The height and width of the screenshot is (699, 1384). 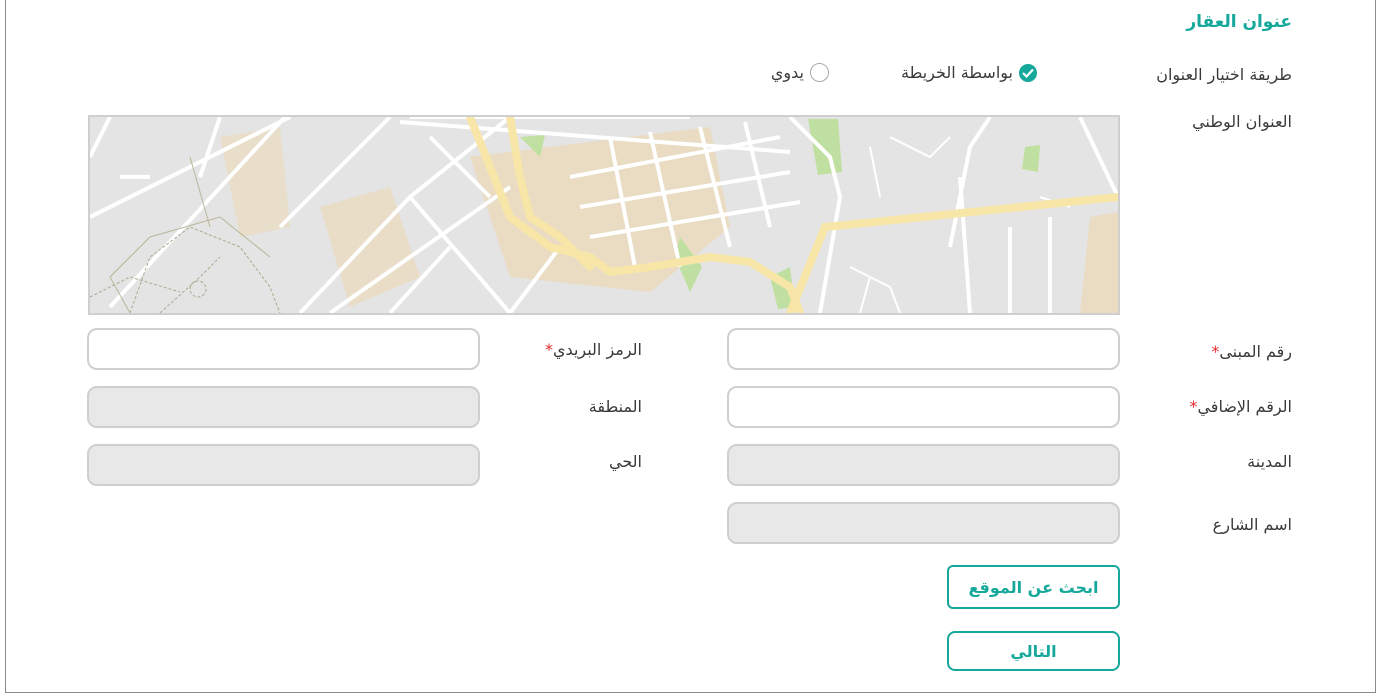 I want to click on section-title: عنوان العقار, so click(x=1239, y=22).